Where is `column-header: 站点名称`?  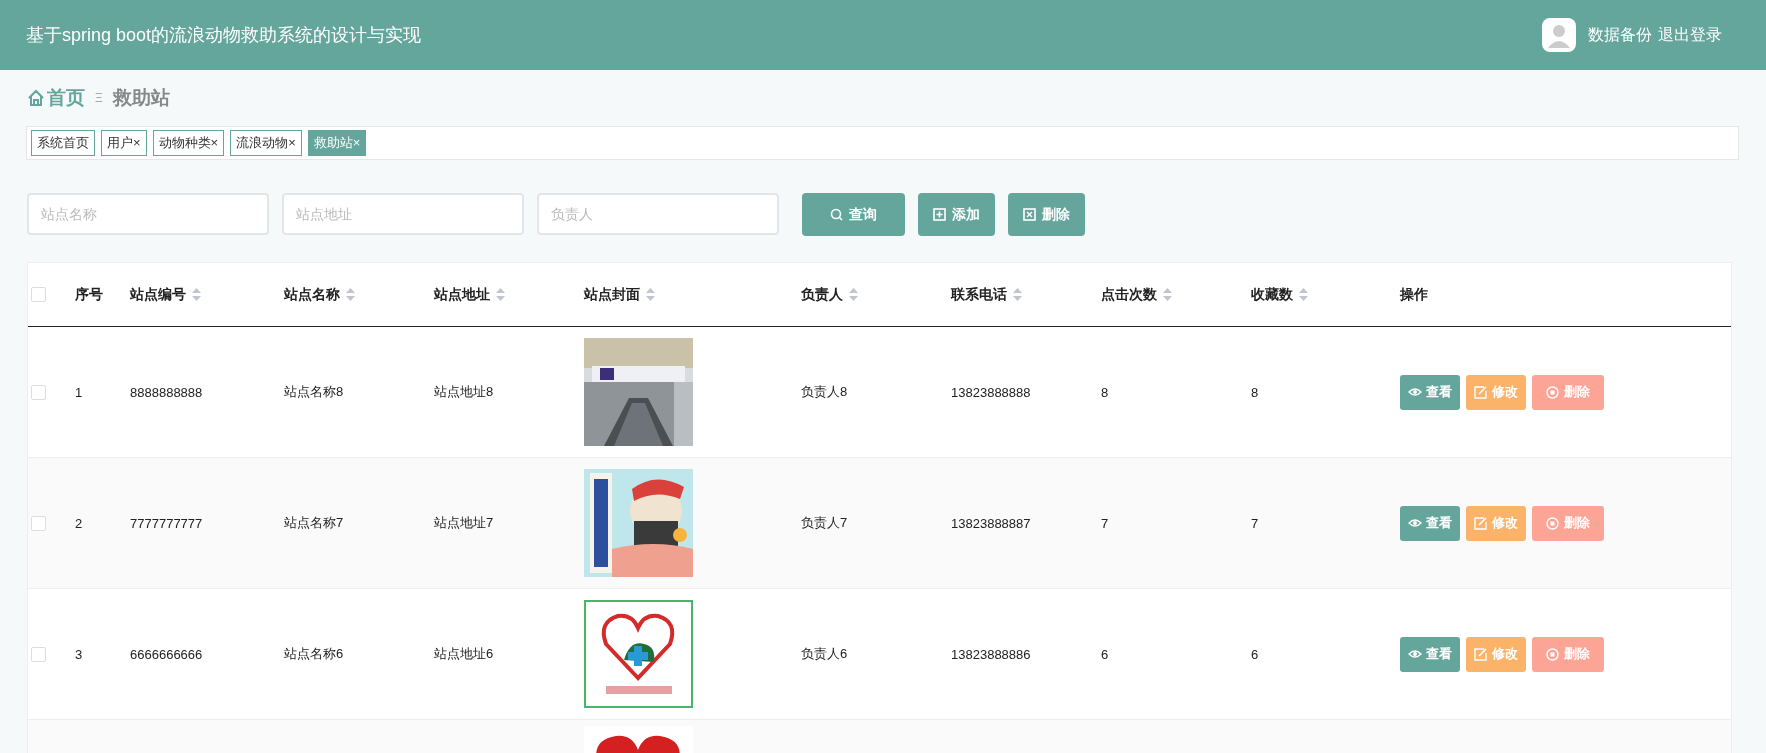
column-header: 站点名称 is located at coordinates (312, 294).